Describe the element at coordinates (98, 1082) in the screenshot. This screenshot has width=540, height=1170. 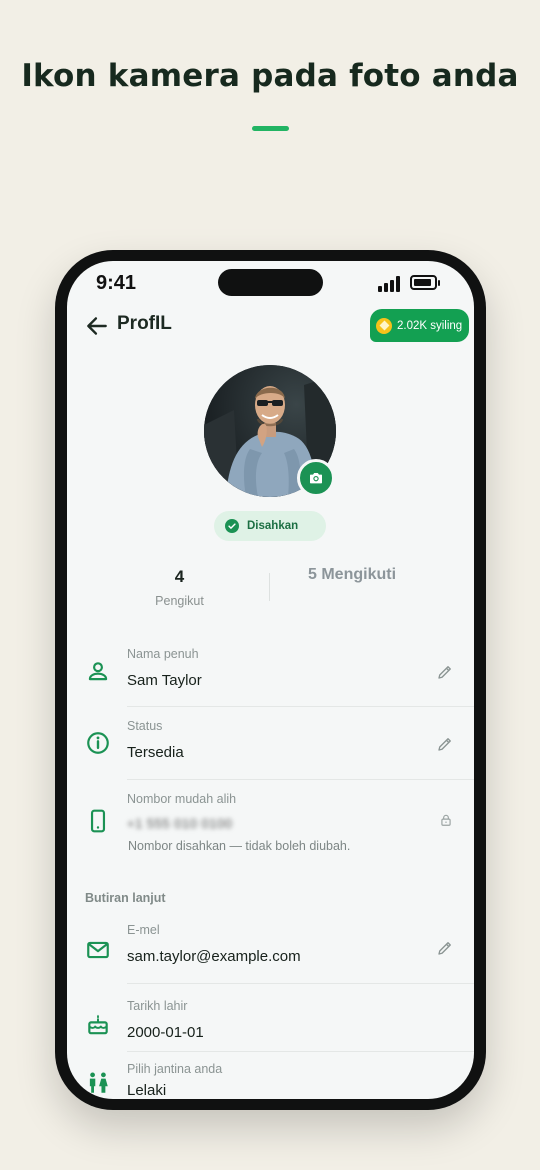
I see `gender-icon` at that location.